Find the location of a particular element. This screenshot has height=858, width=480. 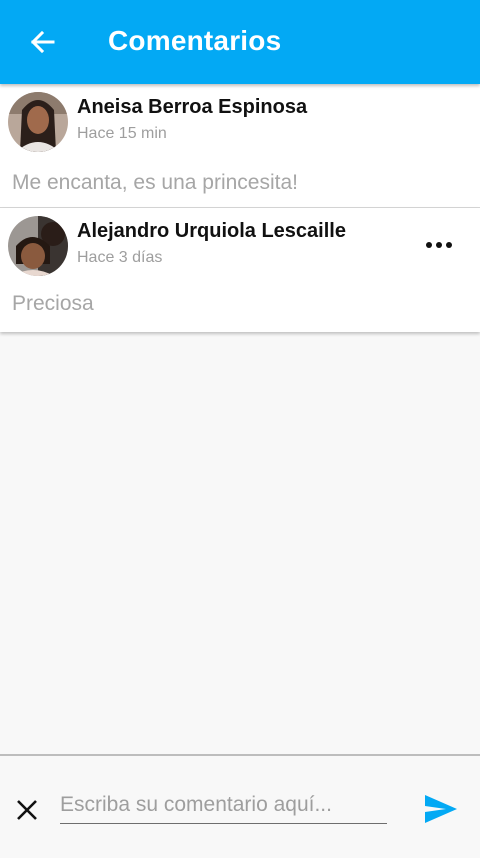

clear-button is located at coordinates (27, 810).